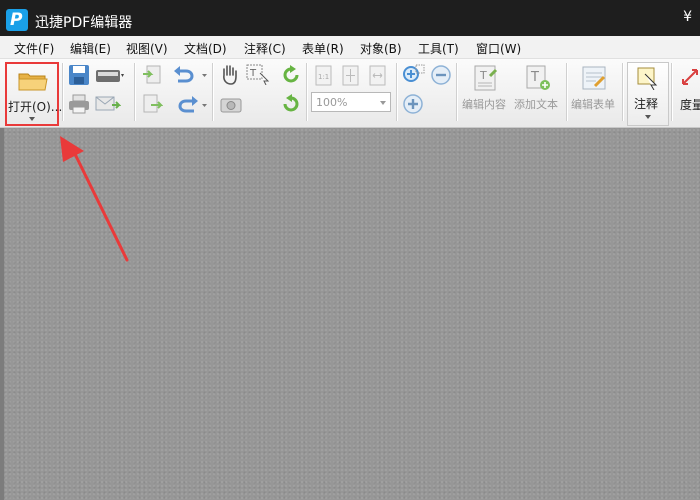 This screenshot has height=500, width=700. What do you see at coordinates (94, 199) in the screenshot?
I see `red-arrow-annotation` at bounding box center [94, 199].